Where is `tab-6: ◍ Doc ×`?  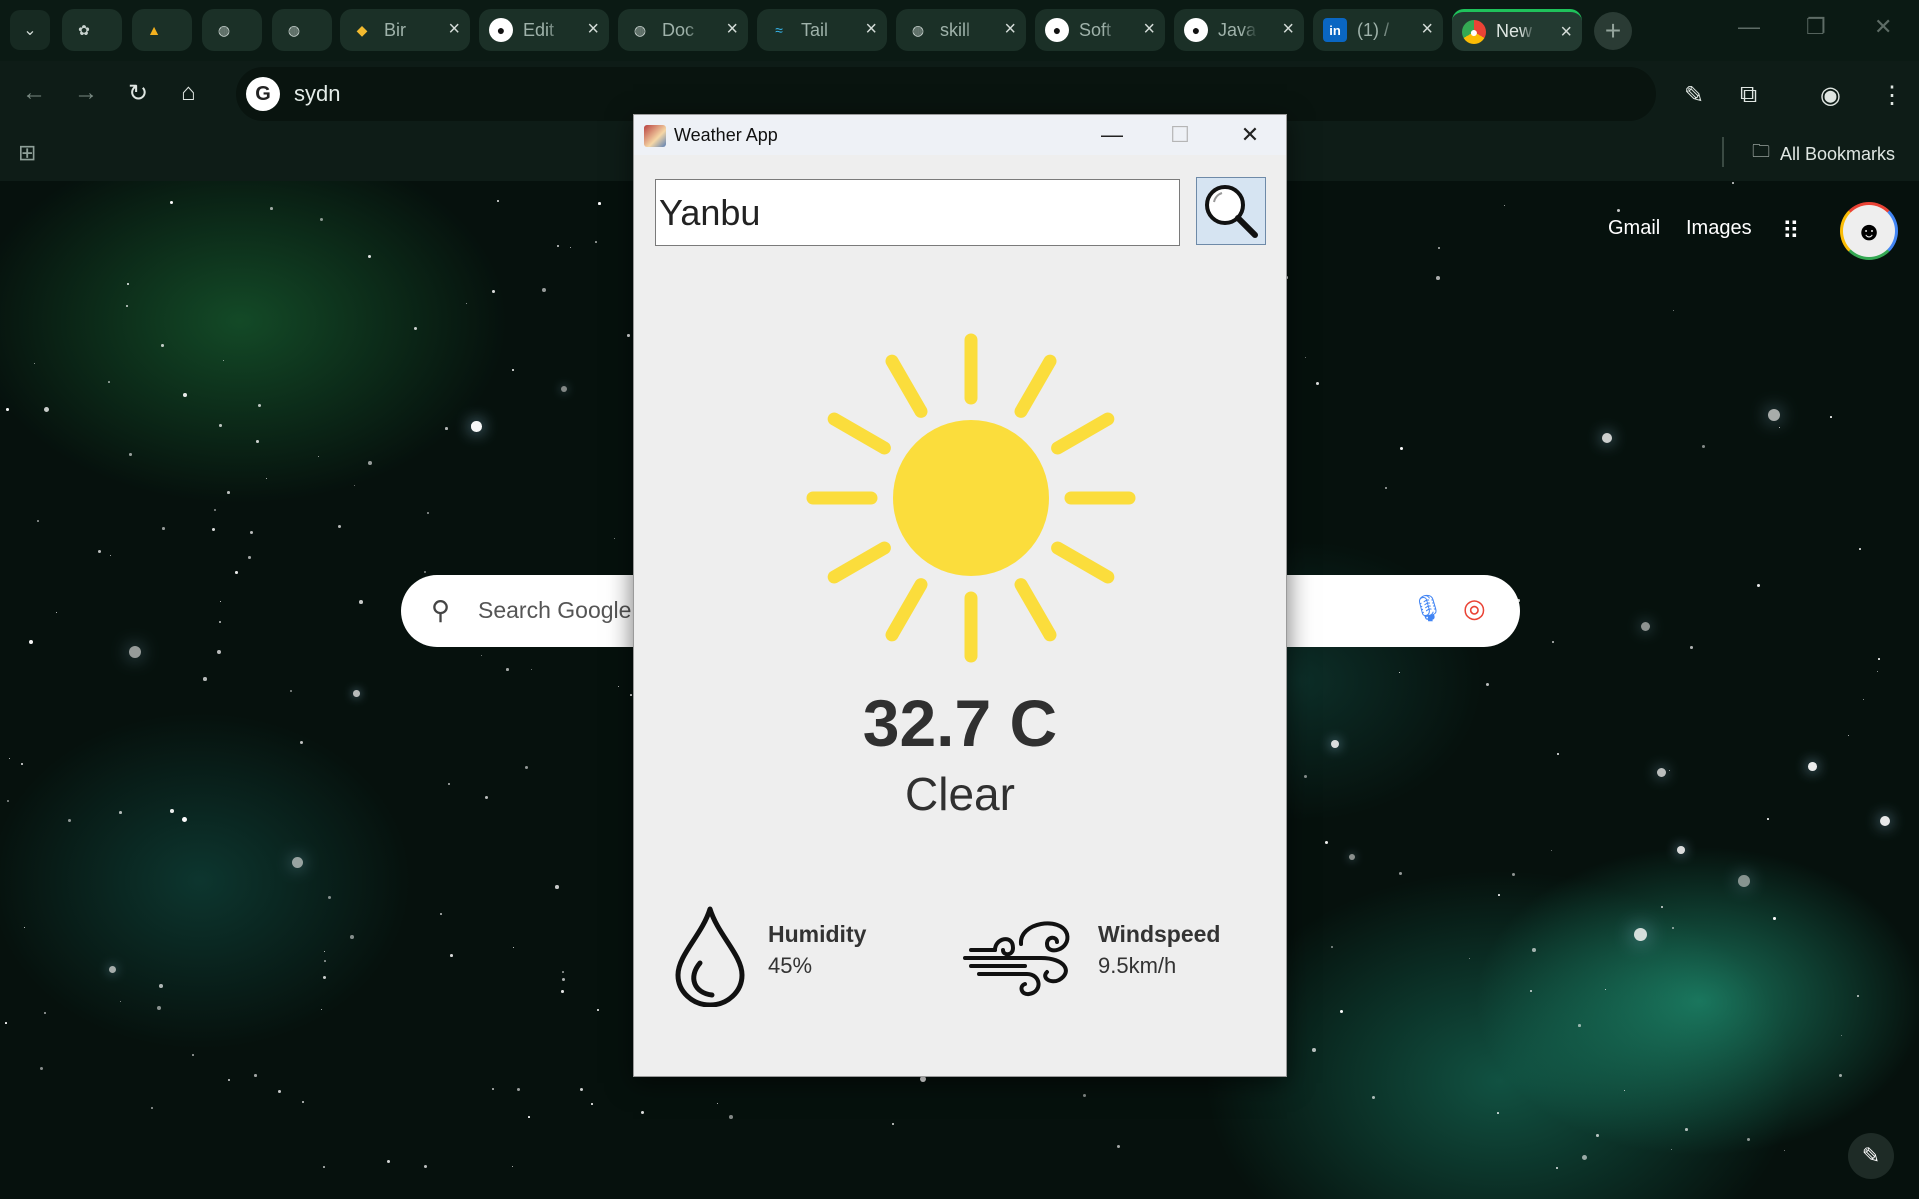
tab-6: ◍ Doc × is located at coordinates (683, 30).